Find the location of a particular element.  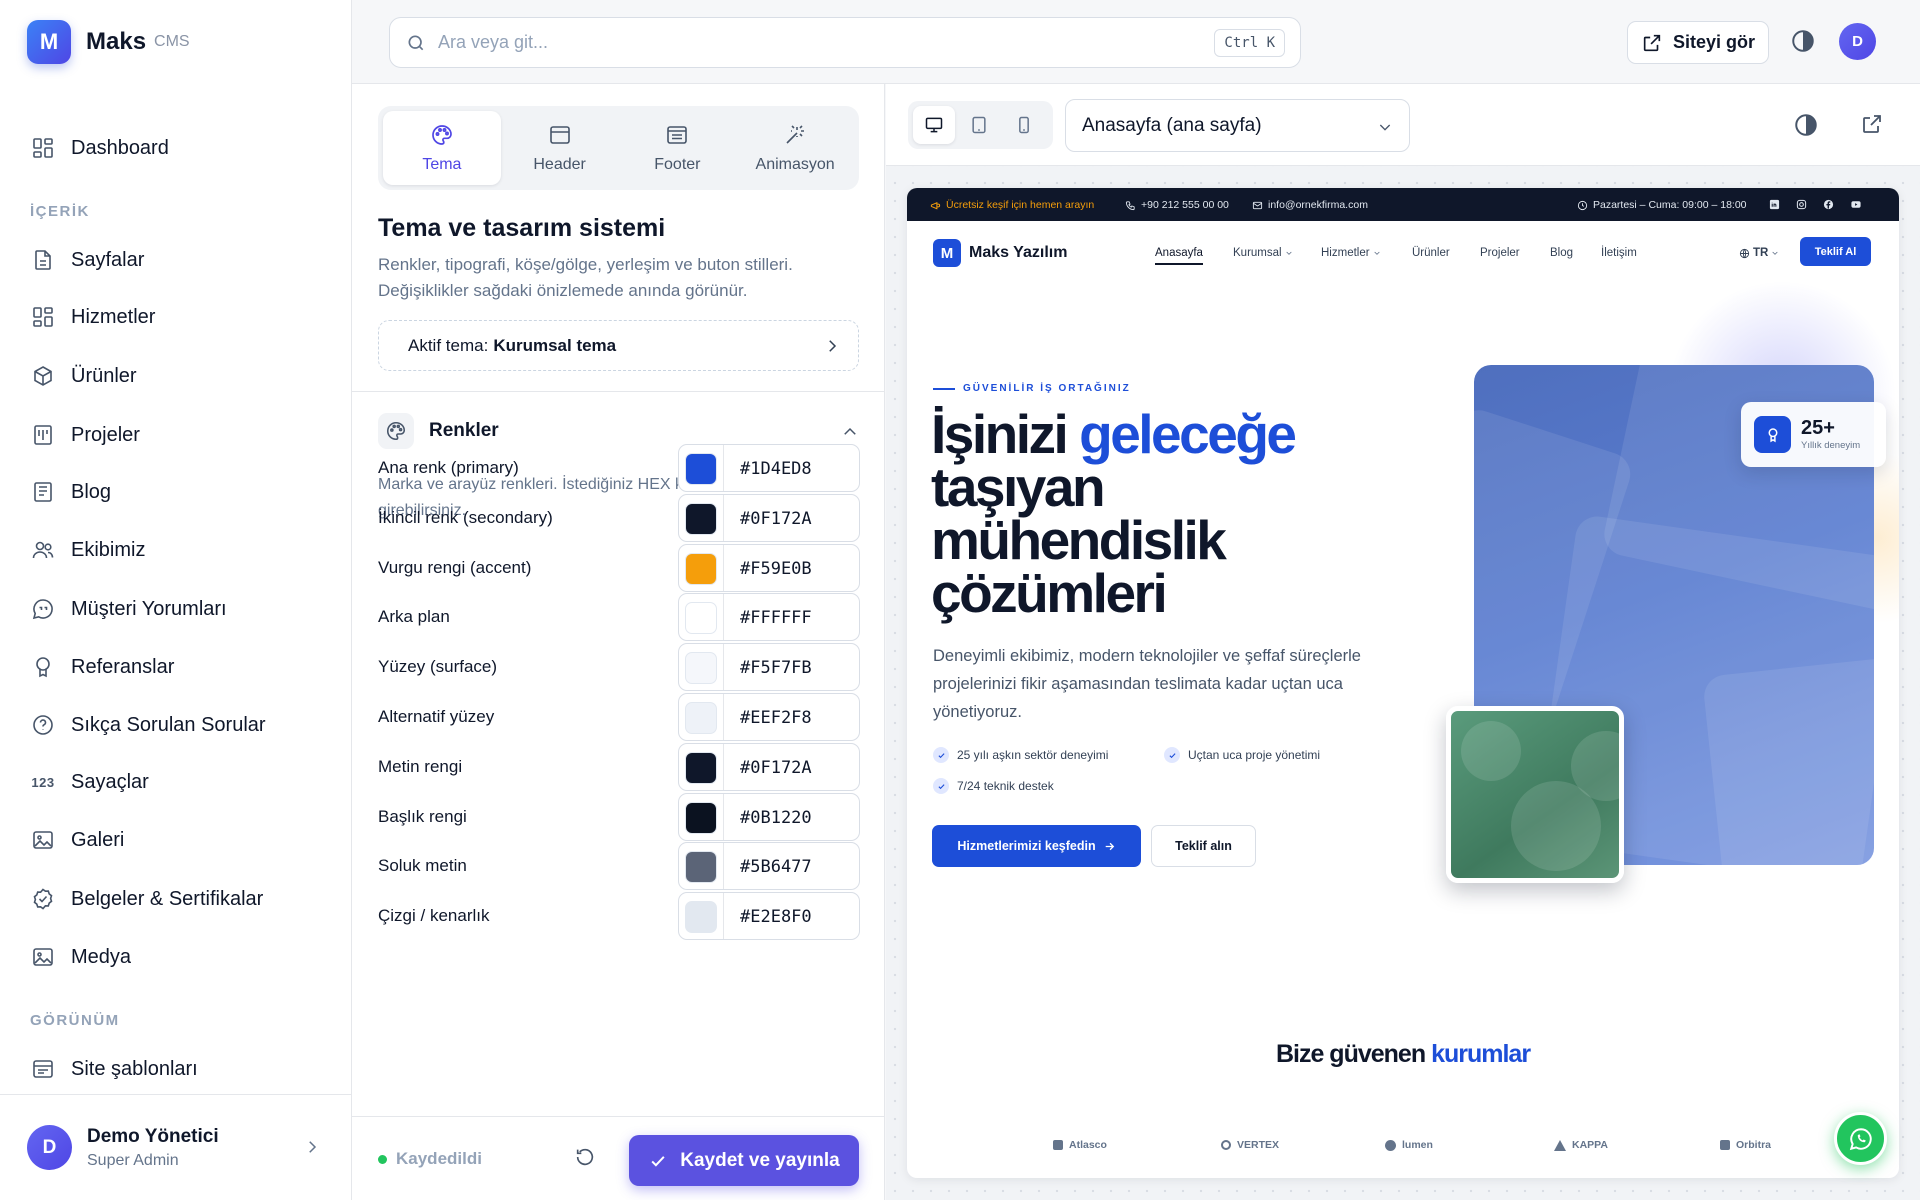

view-site-button: Siteyi gör is located at coordinates (1698, 42).